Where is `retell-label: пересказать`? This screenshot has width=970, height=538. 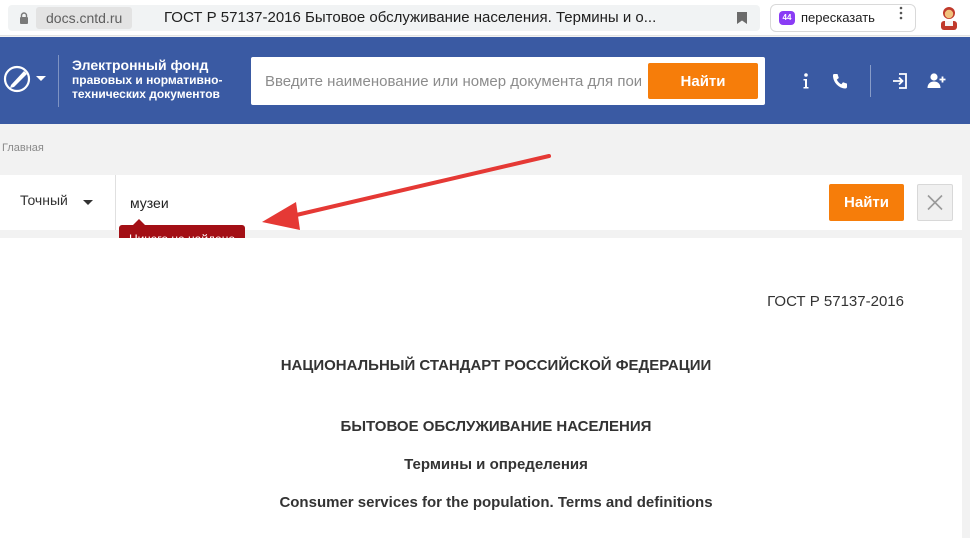
retell-label: пересказать is located at coordinates (838, 17).